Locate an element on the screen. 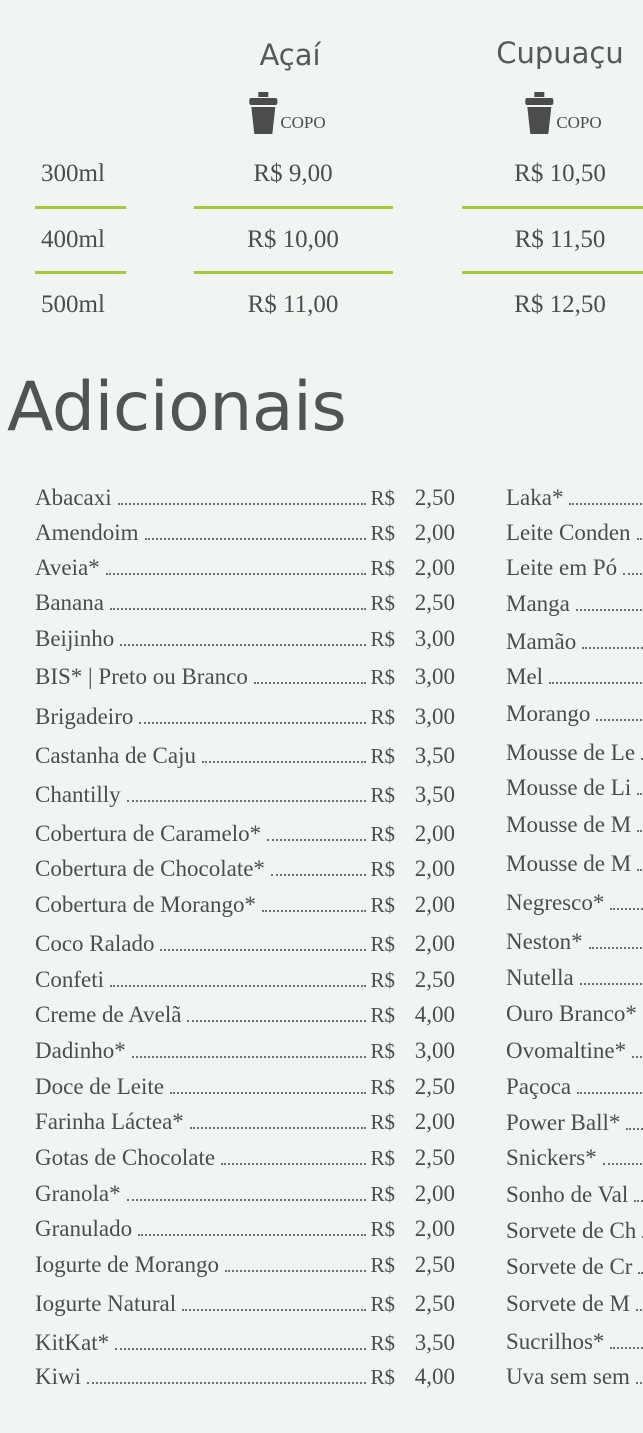  item-name: Laka* is located at coordinates (535, 497).